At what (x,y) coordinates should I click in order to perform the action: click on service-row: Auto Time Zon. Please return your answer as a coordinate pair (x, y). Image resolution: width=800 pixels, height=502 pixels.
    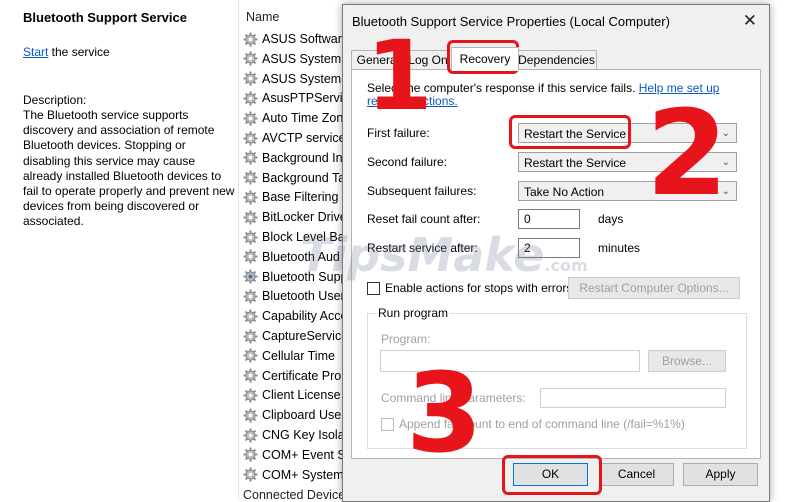
    Looking at the image, I should click on (293, 118).